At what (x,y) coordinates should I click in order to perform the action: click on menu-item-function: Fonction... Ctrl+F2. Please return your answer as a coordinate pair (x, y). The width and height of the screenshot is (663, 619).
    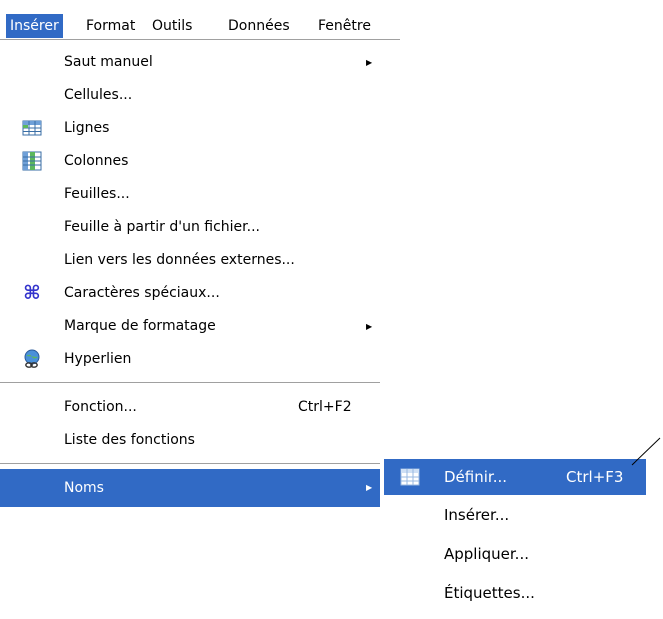
    Looking at the image, I should click on (190, 407).